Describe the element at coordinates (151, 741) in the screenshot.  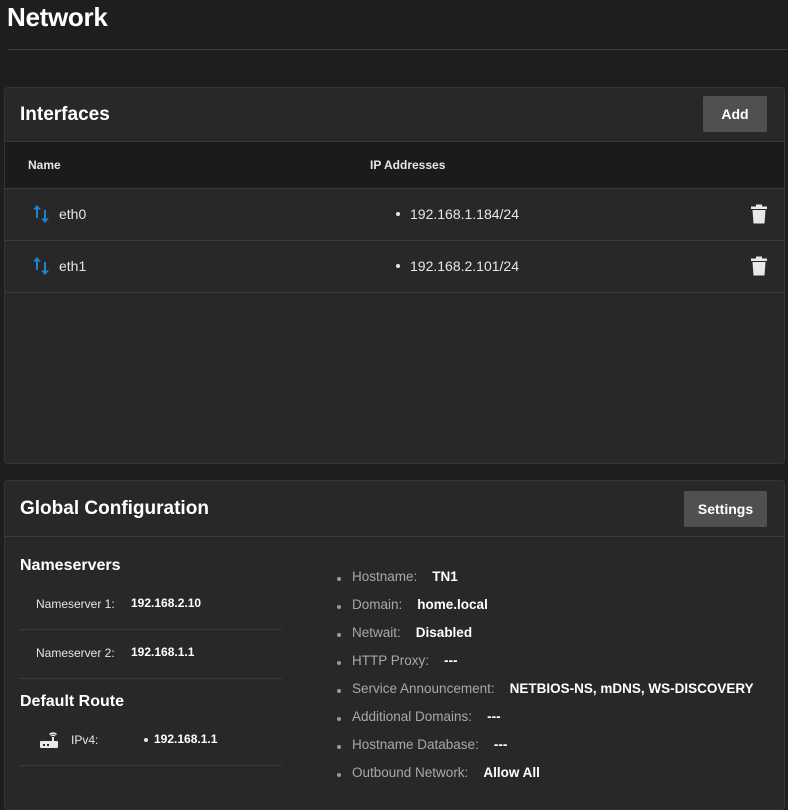
I see `default-route-row: IPv4: 192.168.1.1` at that location.